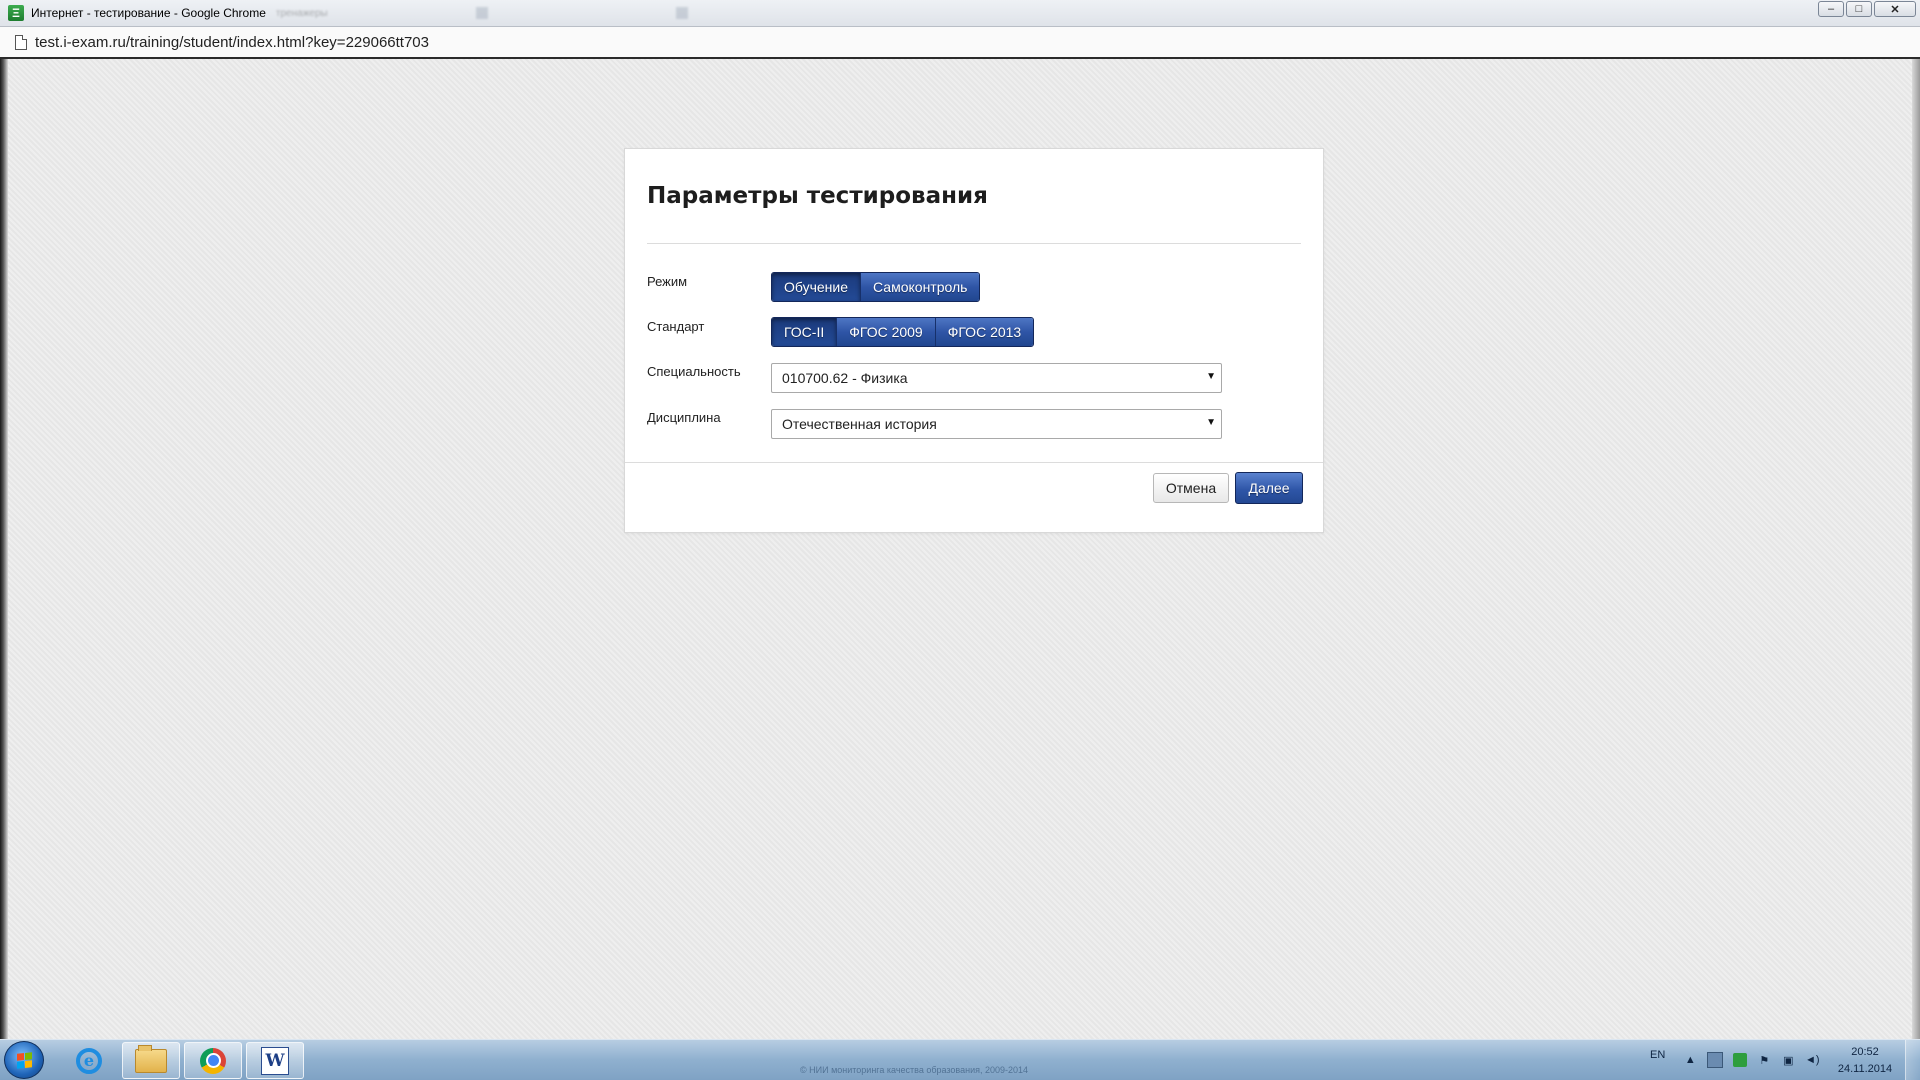 This screenshot has height=1080, width=1920. Describe the element at coordinates (16, 13) in the screenshot. I see `app-icon: Ξ` at that location.